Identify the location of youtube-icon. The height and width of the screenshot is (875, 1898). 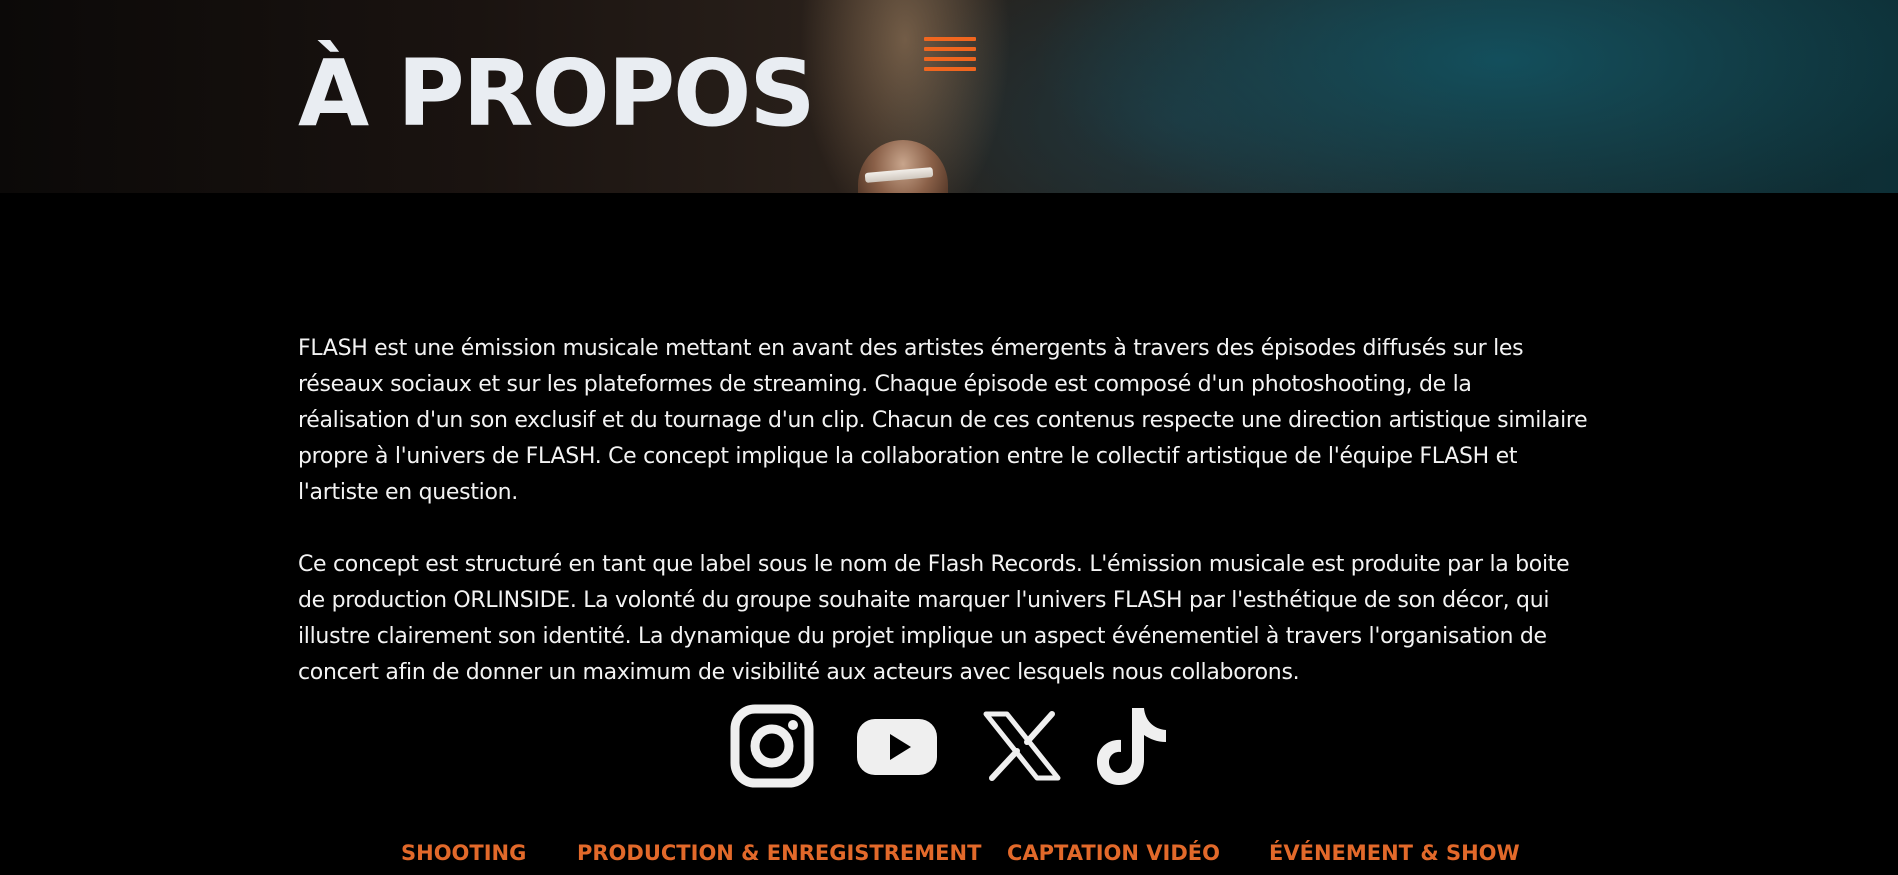
(897, 746).